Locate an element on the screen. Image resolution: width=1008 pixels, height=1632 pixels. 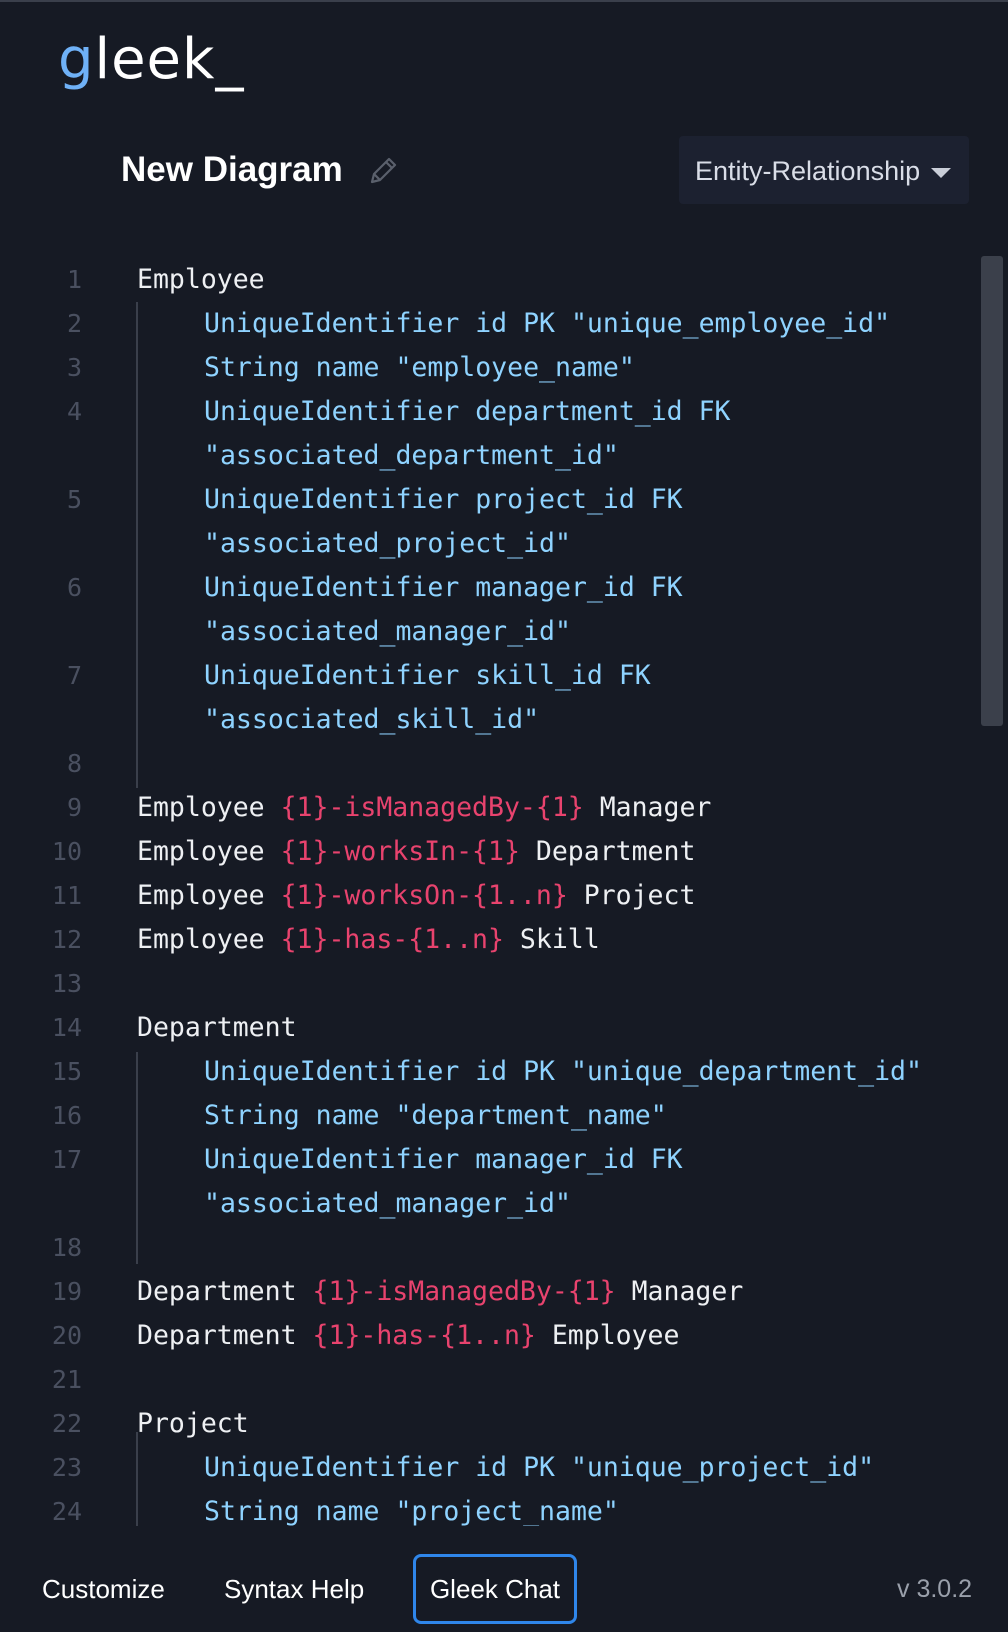
code-line: "associated_skill_id" is located at coordinates (372, 719).